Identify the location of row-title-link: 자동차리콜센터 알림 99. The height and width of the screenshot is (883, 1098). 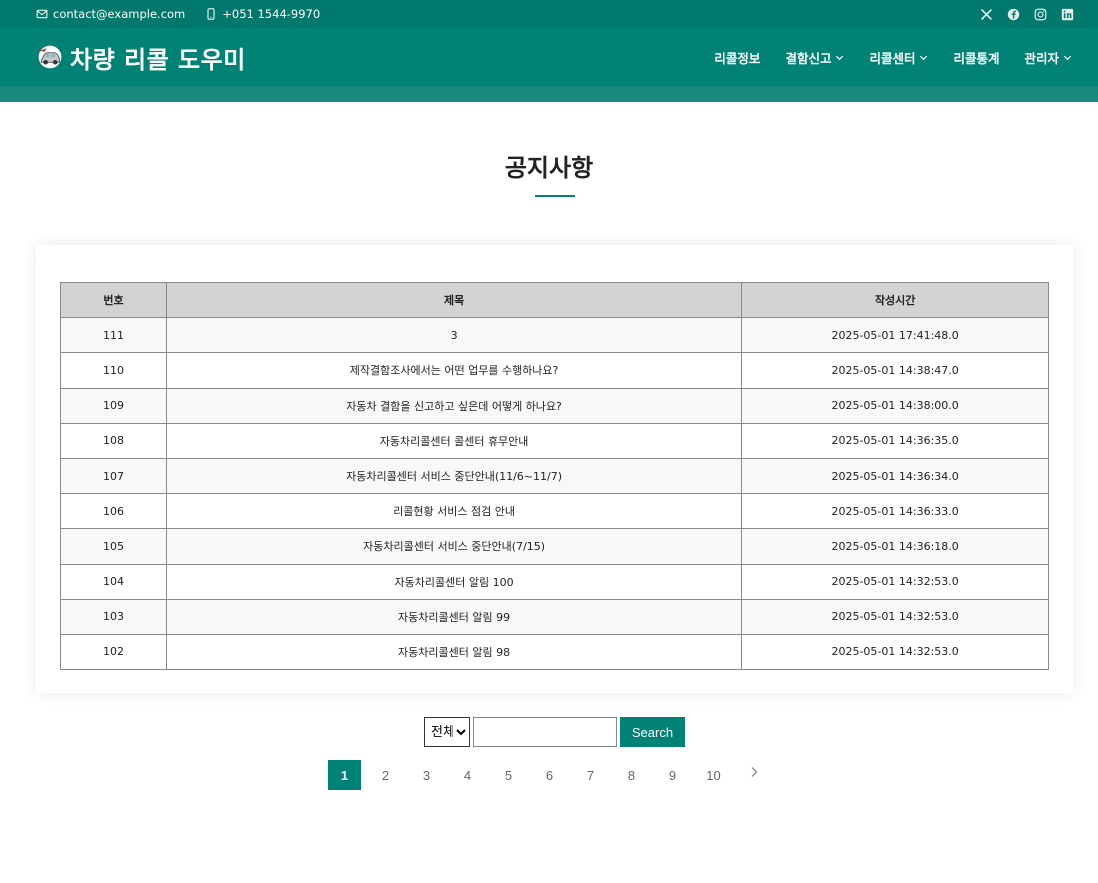
(454, 616).